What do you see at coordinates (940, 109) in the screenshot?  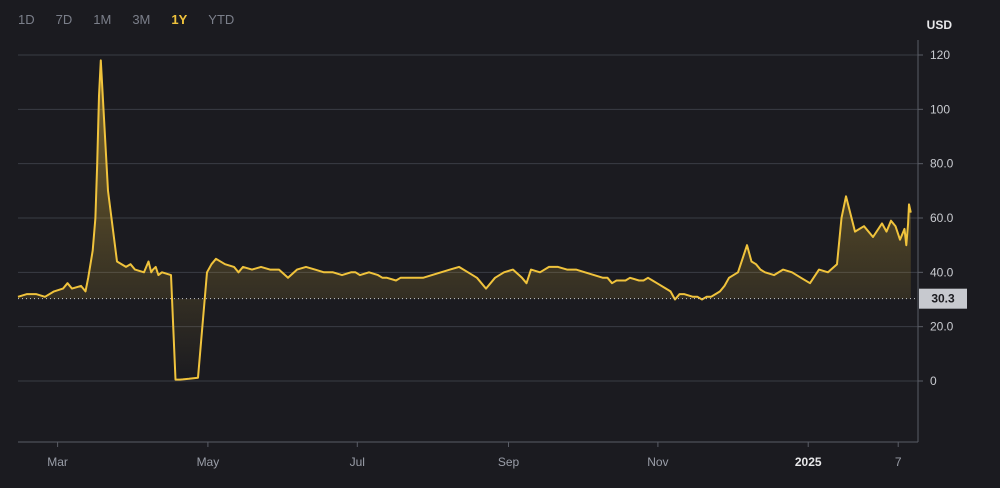 I see `y-tick-label: 100` at bounding box center [940, 109].